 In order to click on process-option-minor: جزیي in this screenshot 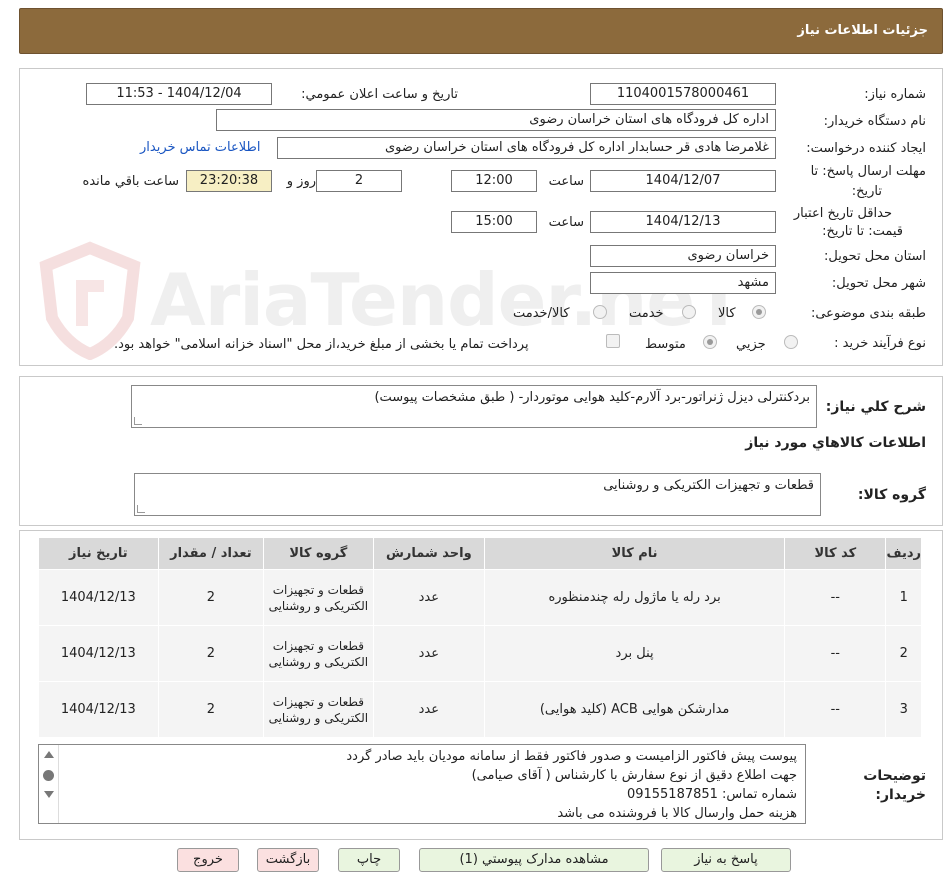, I will do `click(751, 344)`.